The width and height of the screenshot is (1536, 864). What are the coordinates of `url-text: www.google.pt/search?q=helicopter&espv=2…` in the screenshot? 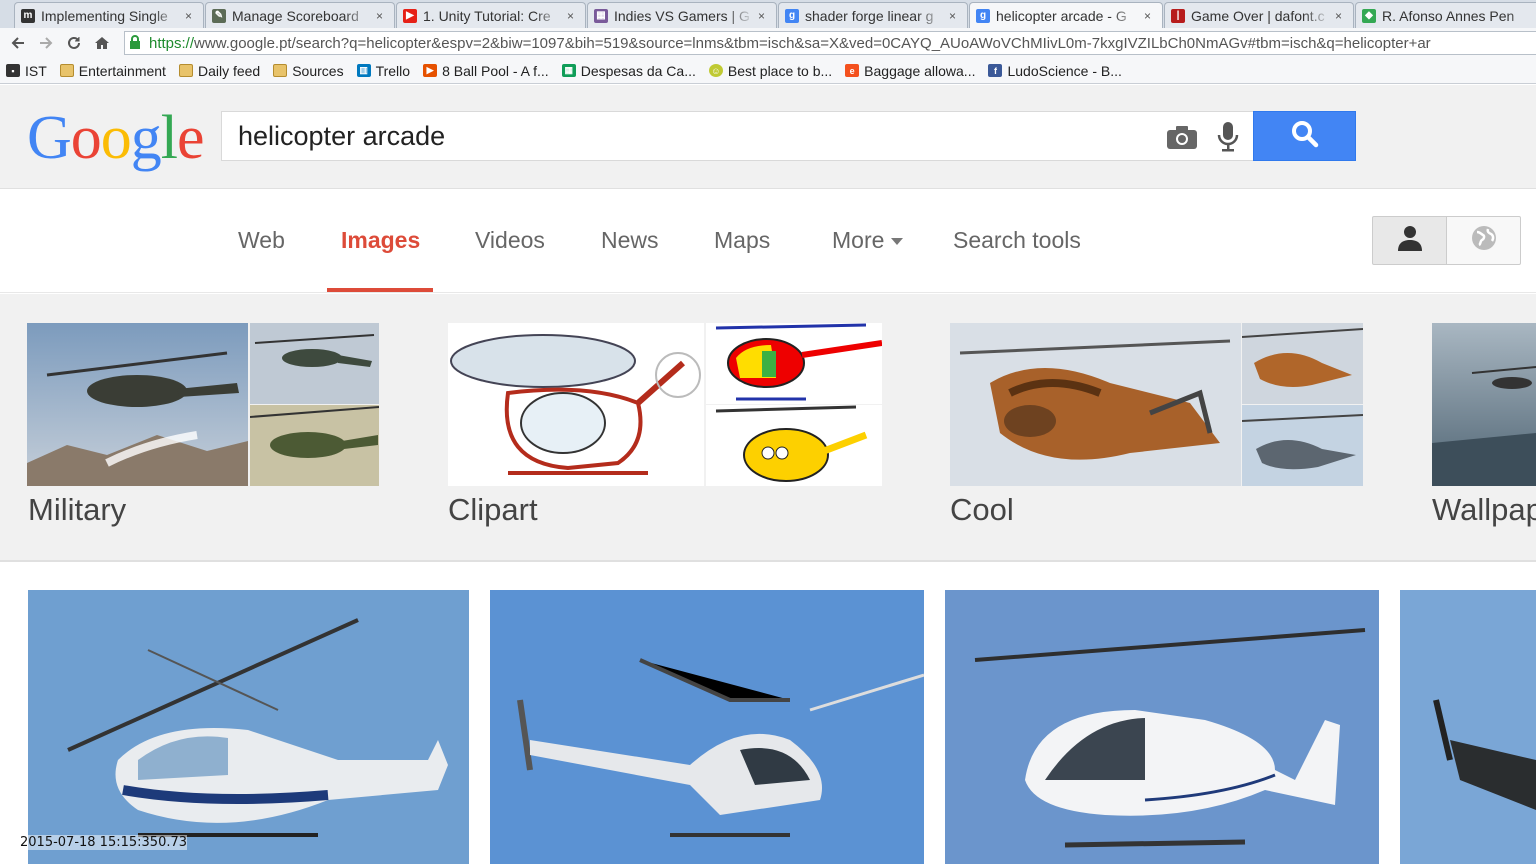 It's located at (812, 43).